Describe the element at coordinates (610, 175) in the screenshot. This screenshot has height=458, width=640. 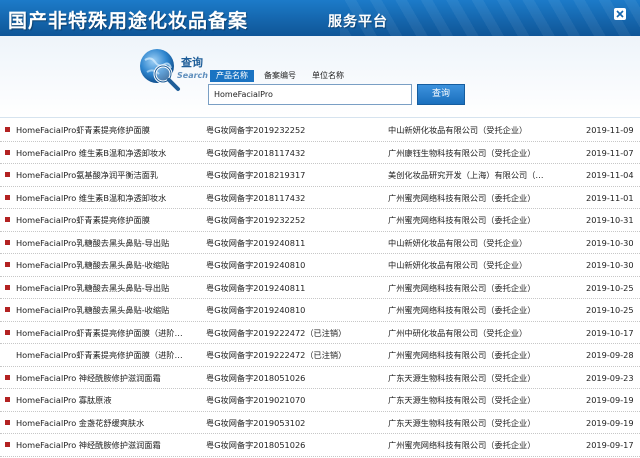
I see `record-date: 2019-11-04` at that location.